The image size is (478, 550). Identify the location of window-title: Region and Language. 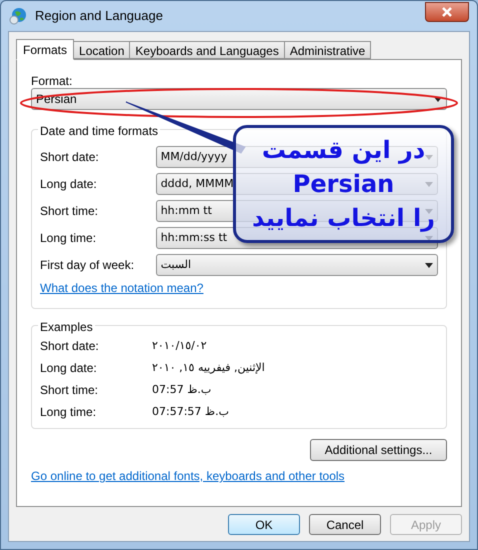
(99, 16).